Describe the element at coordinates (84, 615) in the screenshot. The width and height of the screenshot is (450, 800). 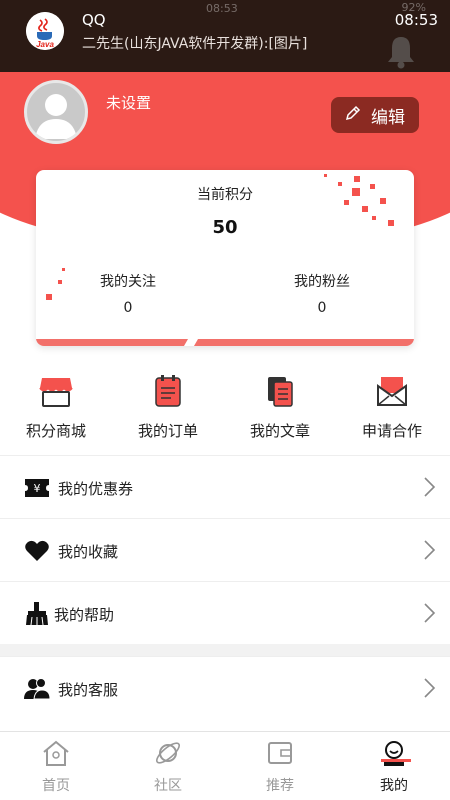
I see `list-item-label: 我的帮助` at that location.